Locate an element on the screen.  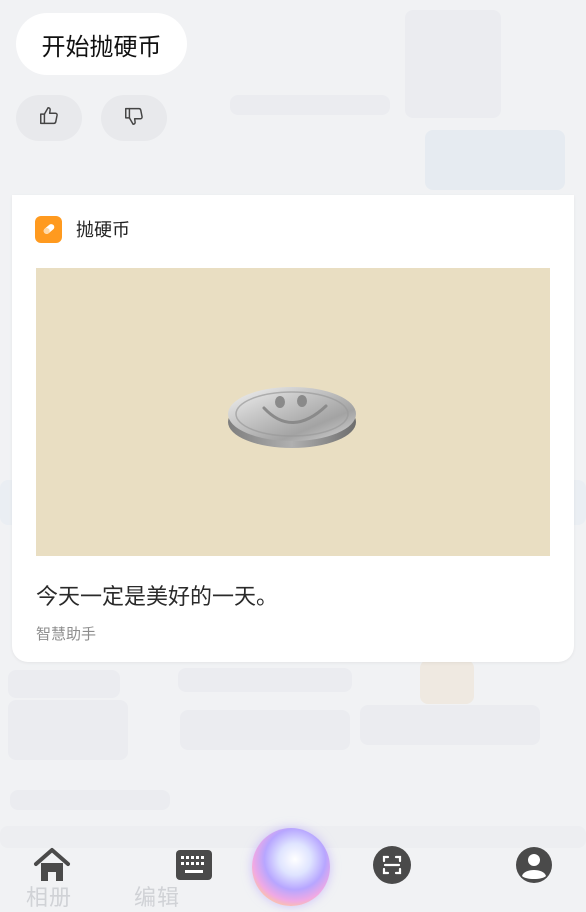
voice-assistant-button is located at coordinates (291, 867).